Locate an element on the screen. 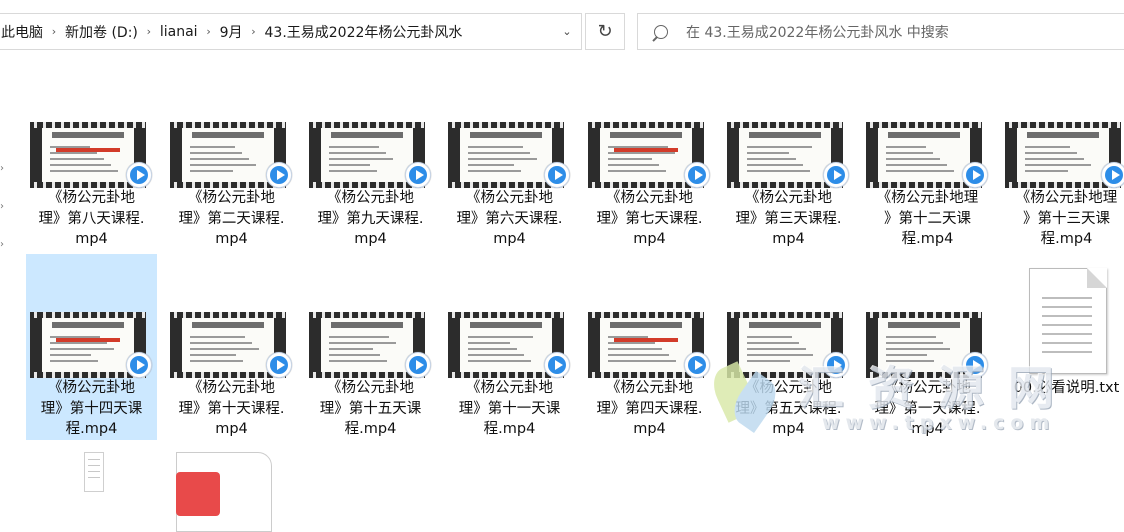 Image resolution: width=1124 pixels, height=532 pixels. file-item-video: 《杨公元卦地 理》第九天课程. mp4 is located at coordinates (370, 157).